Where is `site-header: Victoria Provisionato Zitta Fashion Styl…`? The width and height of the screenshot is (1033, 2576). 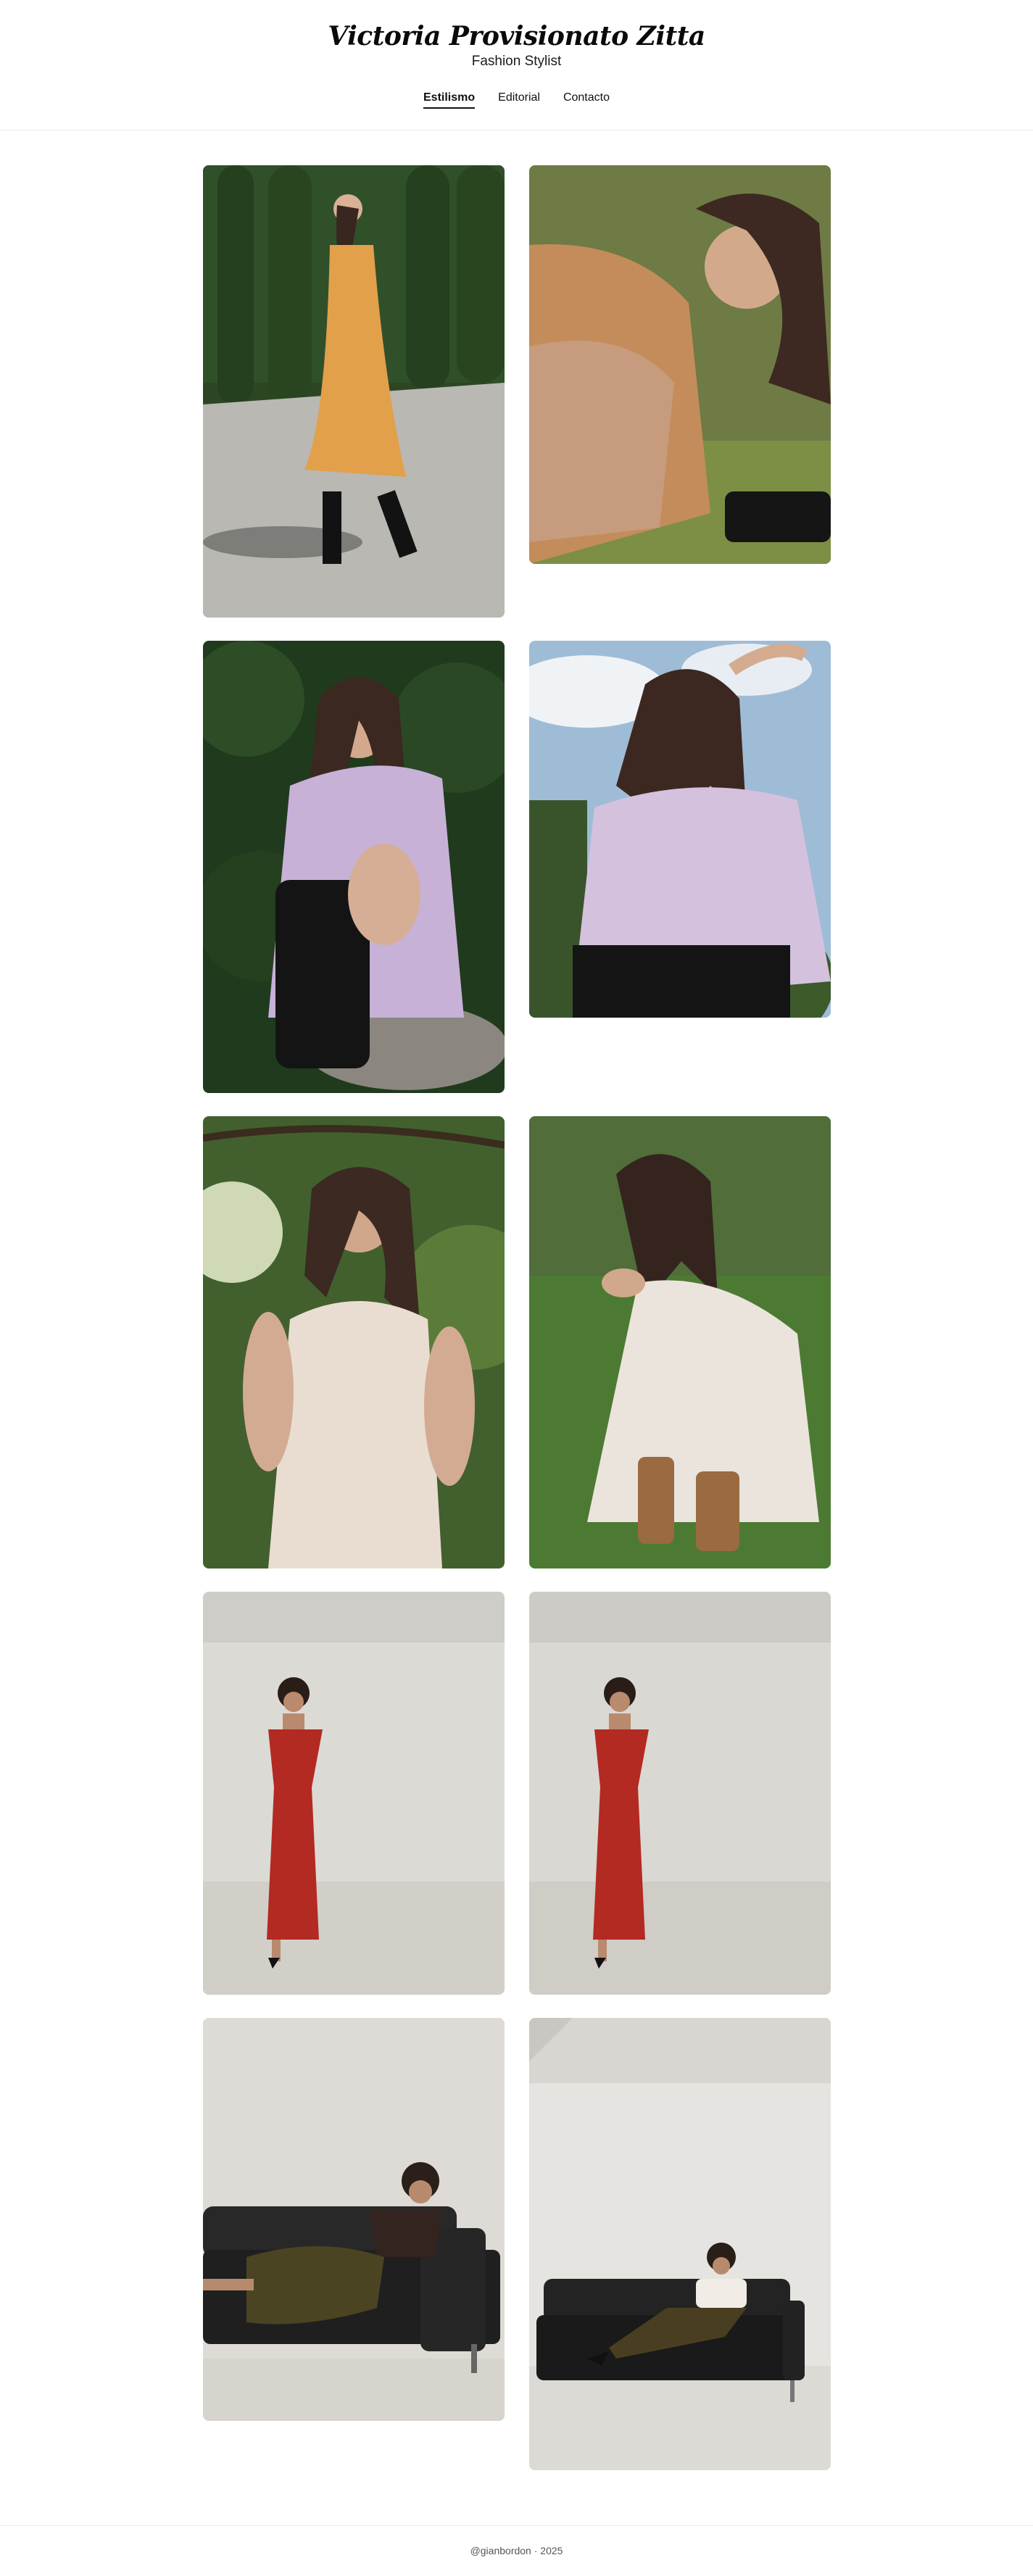 site-header: Victoria Provisionato Zitta Fashion Styl… is located at coordinates (516, 65).